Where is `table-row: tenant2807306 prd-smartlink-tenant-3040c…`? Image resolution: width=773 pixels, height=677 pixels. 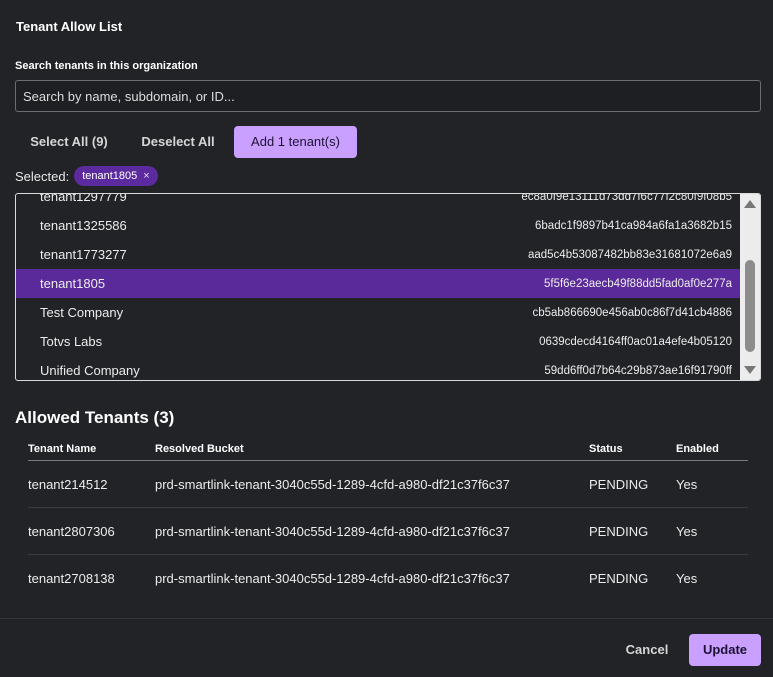
table-row: tenant2807306 prd-smartlink-tenant-3040c… is located at coordinates (388, 531).